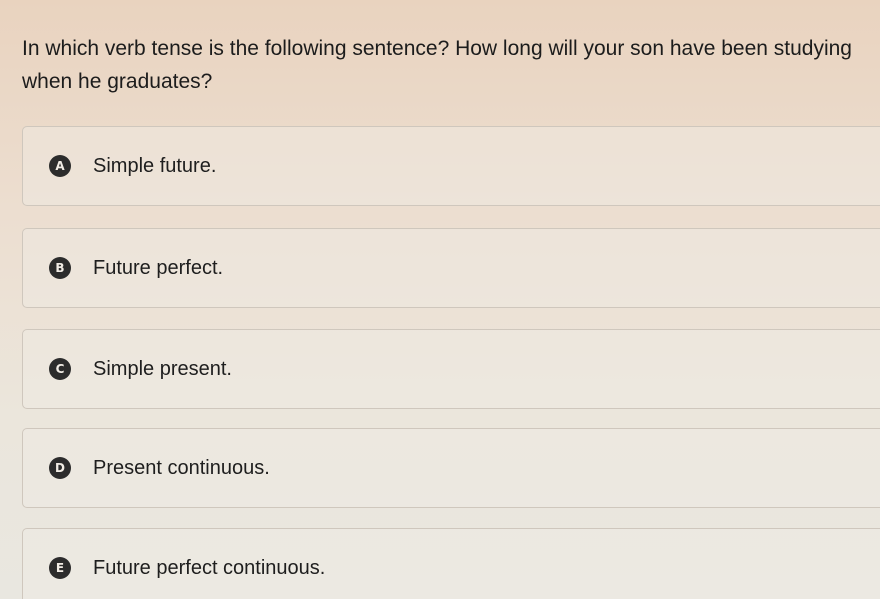 This screenshot has height=599, width=880. I want to click on option-letter-badge: A, so click(60, 166).